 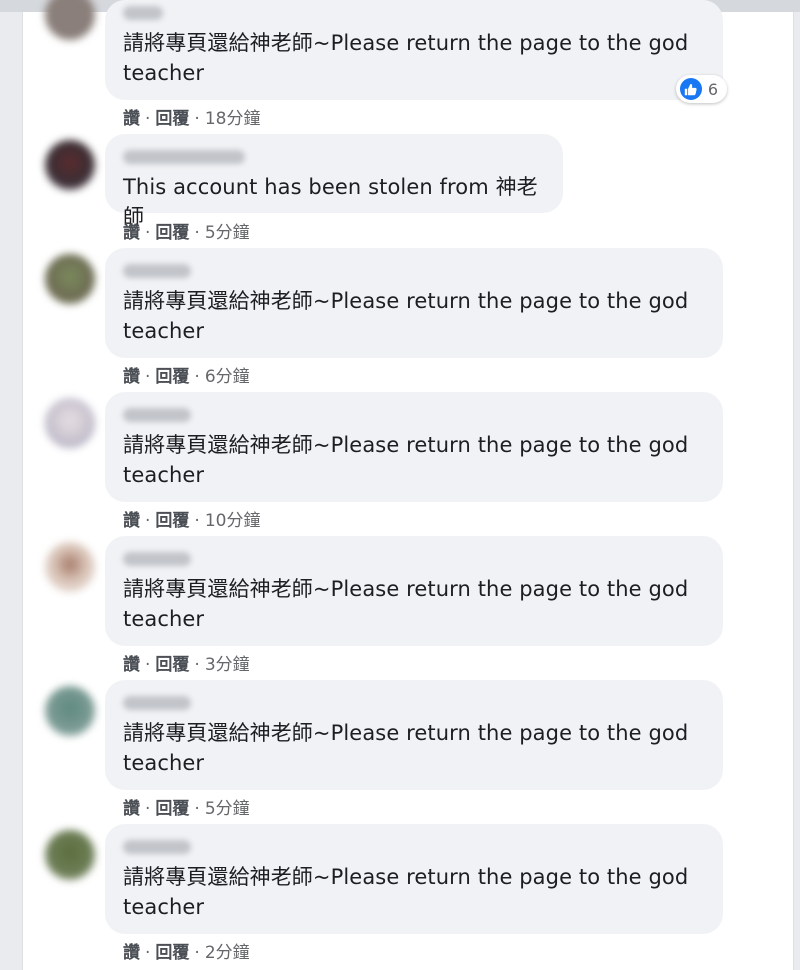 What do you see at coordinates (227, 953) in the screenshot?
I see `timestamp: 2分鐘` at bounding box center [227, 953].